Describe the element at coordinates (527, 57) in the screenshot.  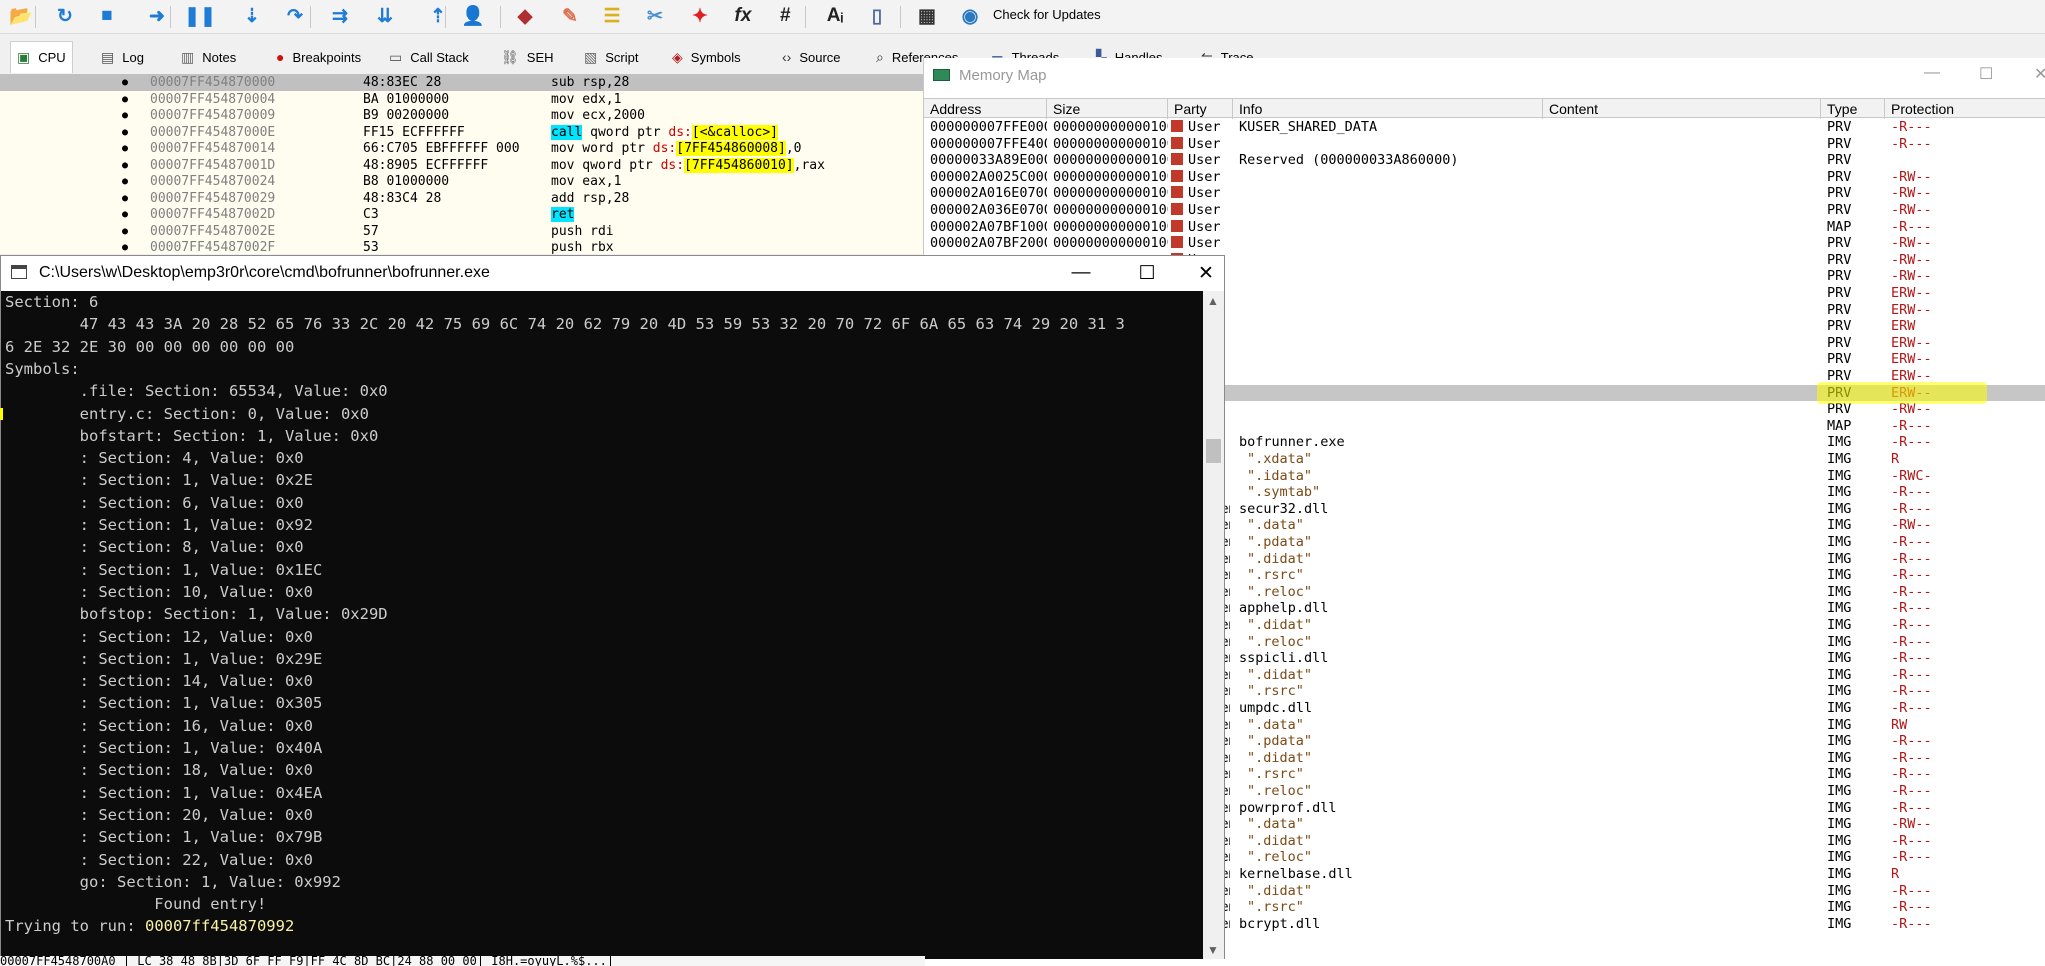
I see `tab-seh: ⛓ SEH` at that location.